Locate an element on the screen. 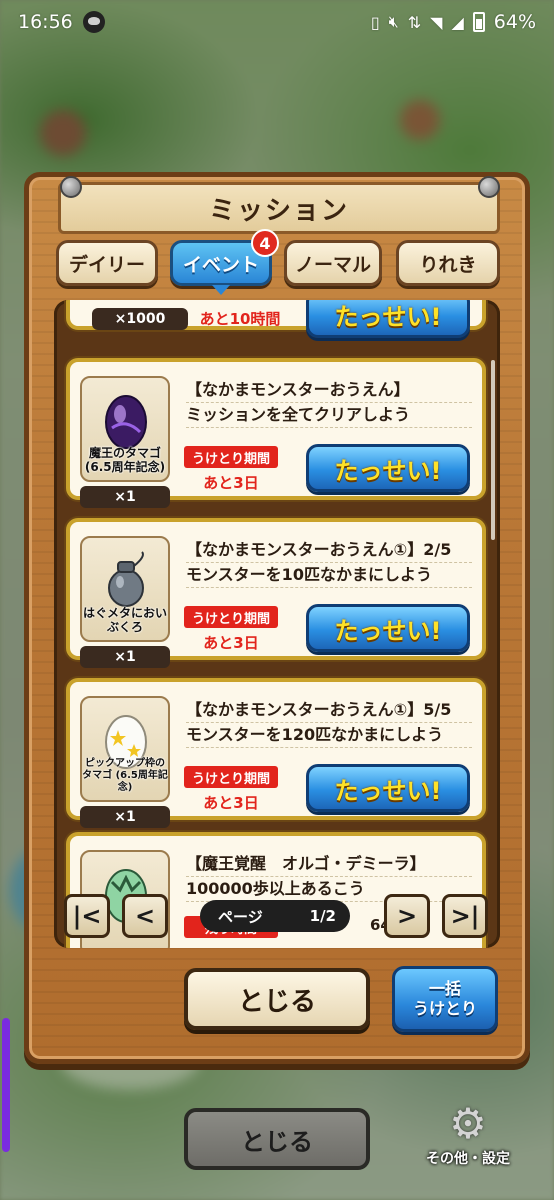 The image size is (554, 1200). tab-event-label: イベント is located at coordinates (220, 264).